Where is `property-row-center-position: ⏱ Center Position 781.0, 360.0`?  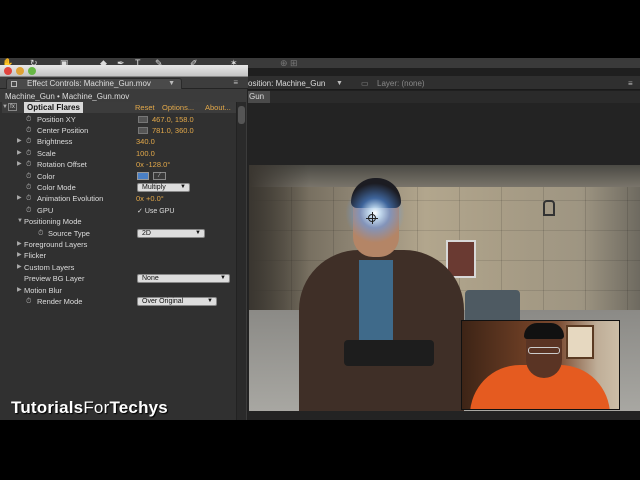
property-row-center-position: ⏱ Center Position 781.0, 360.0 is located at coordinates (118, 130).